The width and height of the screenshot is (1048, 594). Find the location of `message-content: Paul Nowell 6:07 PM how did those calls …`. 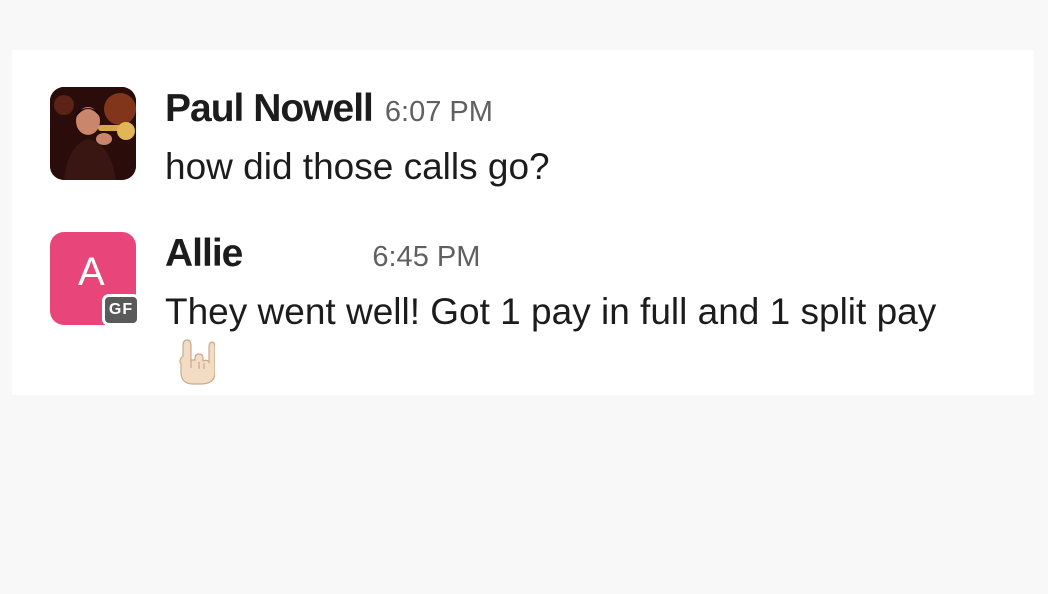

message-content: Paul Nowell 6:07 PM how did those calls … is located at coordinates (584, 140).